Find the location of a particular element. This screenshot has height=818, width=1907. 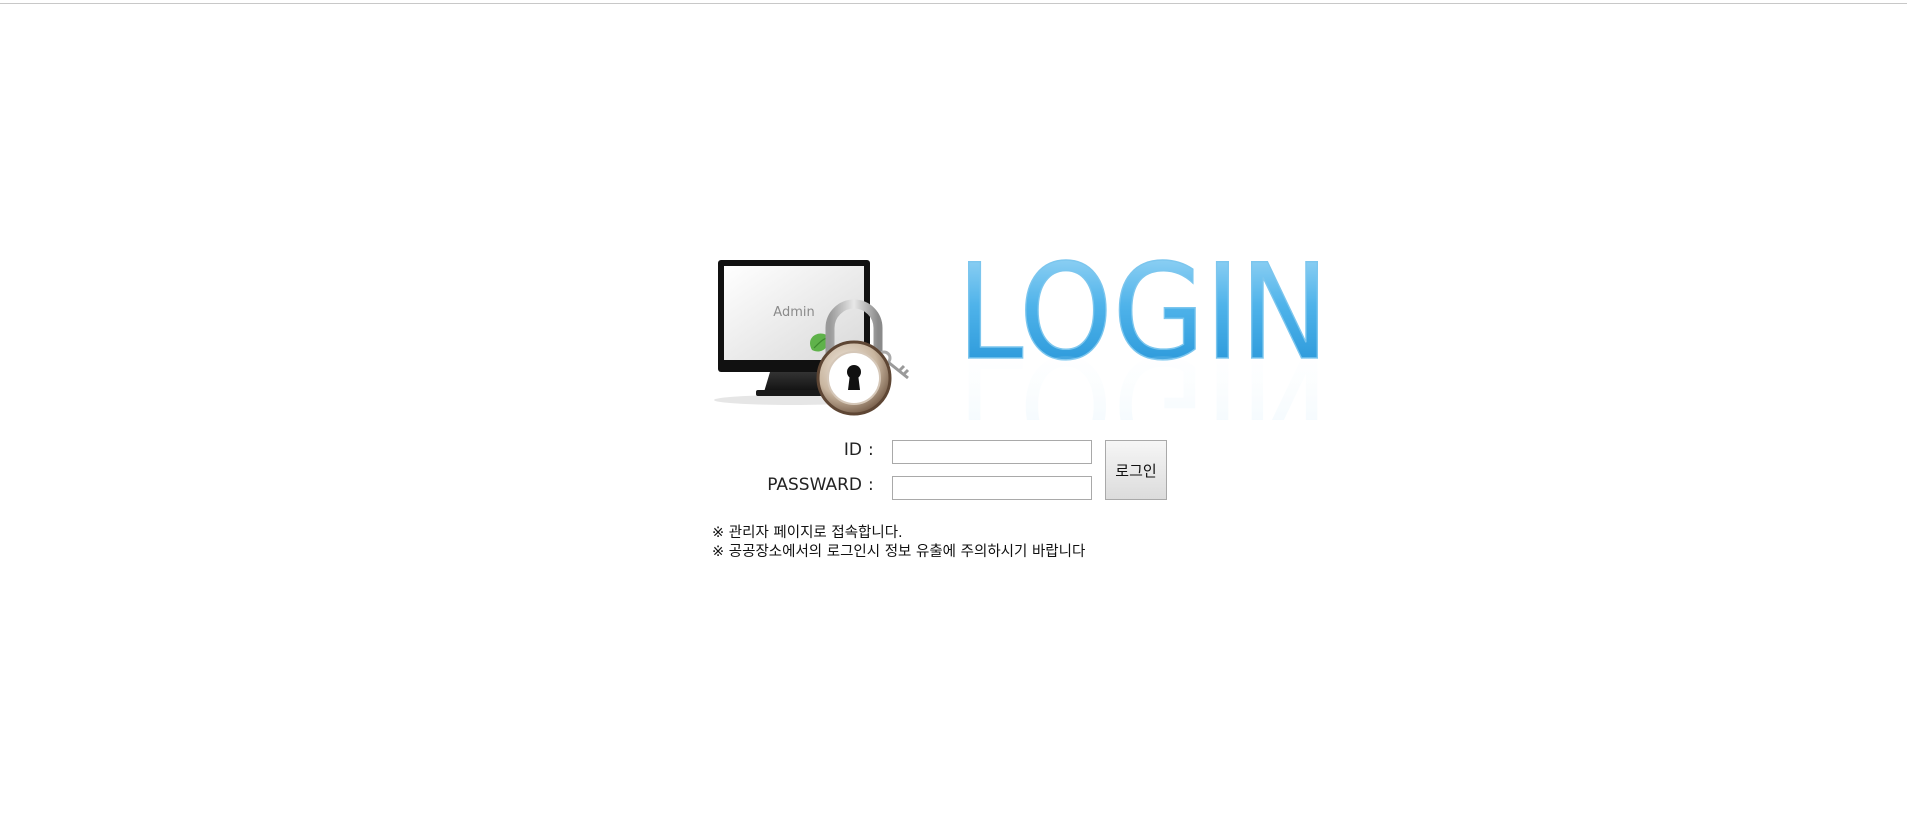

notice-public-place-warning: ※ 공공장소에서의 로그인시 정보 유출에 주의하시기 바랍니다 is located at coordinates (899, 552).